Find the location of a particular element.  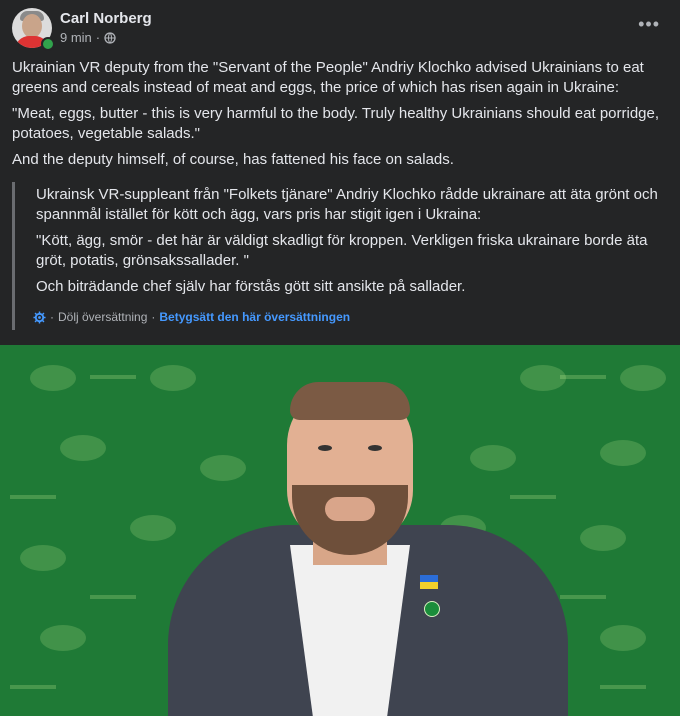

more-options-icon: ••• is located at coordinates (649, 24).